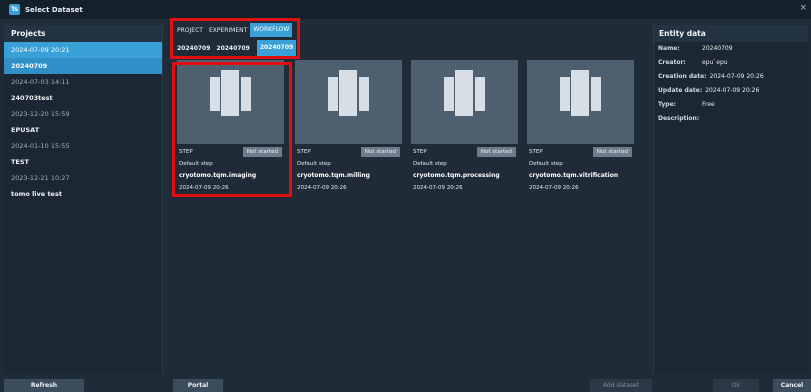 This screenshot has width=811, height=392. What do you see at coordinates (679, 118) in the screenshot?
I see `entity-description-key: Description:` at bounding box center [679, 118].